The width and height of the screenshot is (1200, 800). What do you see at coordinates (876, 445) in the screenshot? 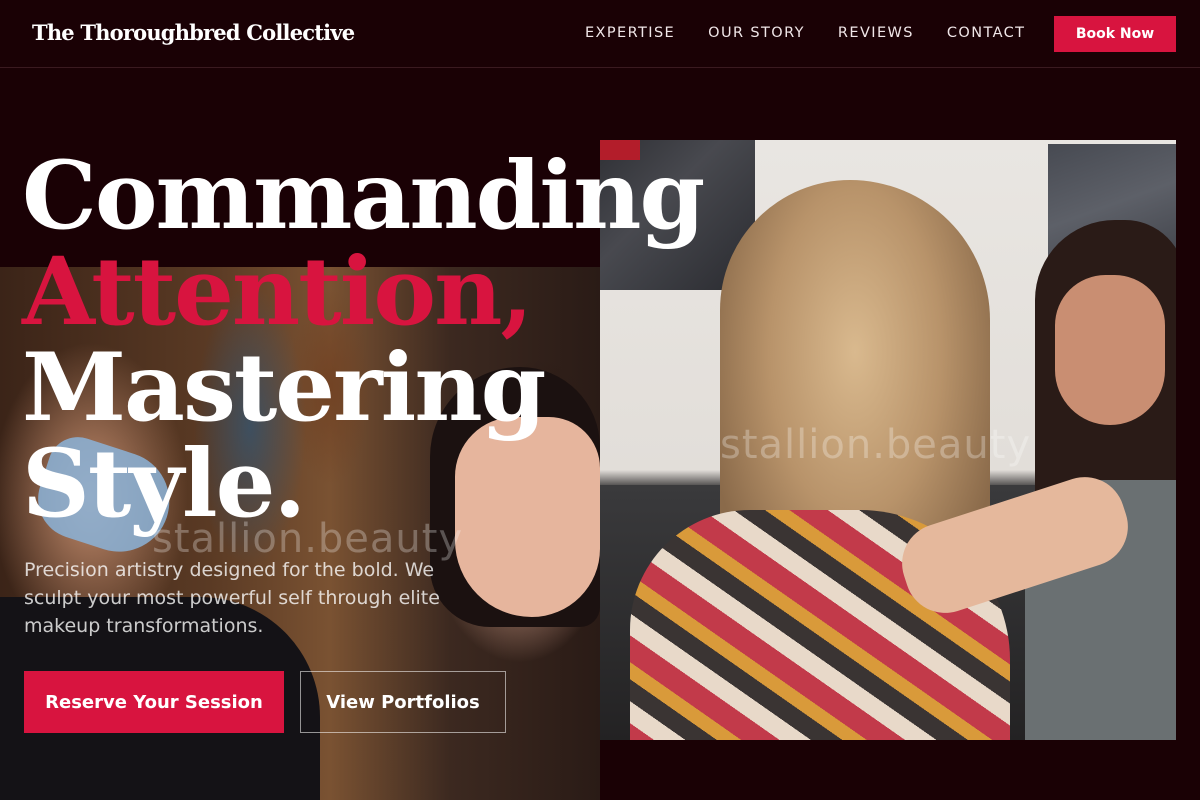
I see `watermark-right: stallion.beauty` at bounding box center [876, 445].